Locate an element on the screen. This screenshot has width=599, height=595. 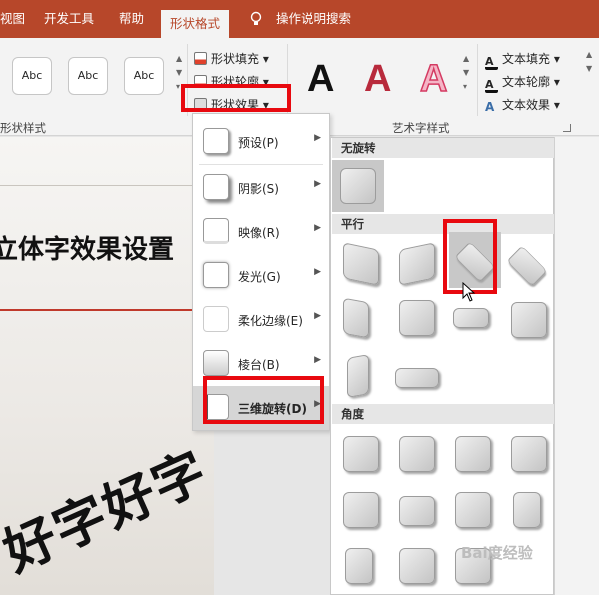
glow-icon is located at coordinates (216, 275).